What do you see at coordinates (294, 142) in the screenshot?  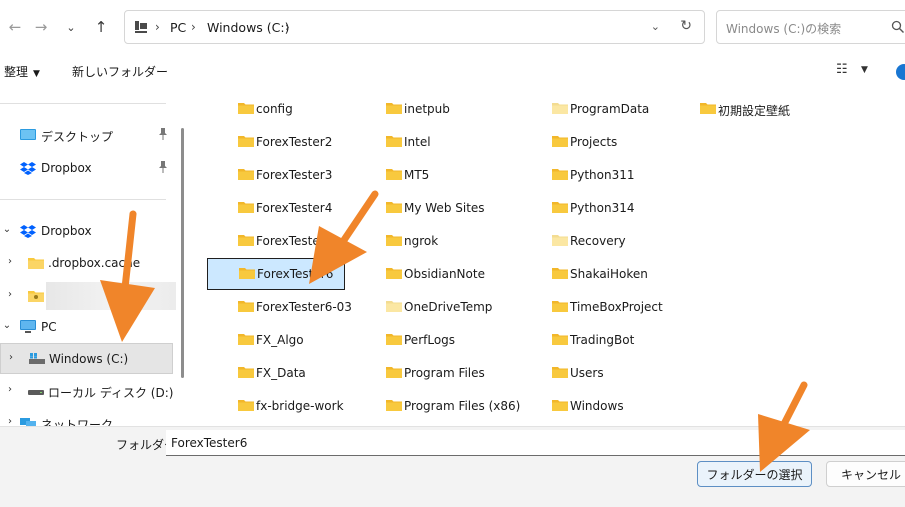 I see `file-name: ForexTester2` at bounding box center [294, 142].